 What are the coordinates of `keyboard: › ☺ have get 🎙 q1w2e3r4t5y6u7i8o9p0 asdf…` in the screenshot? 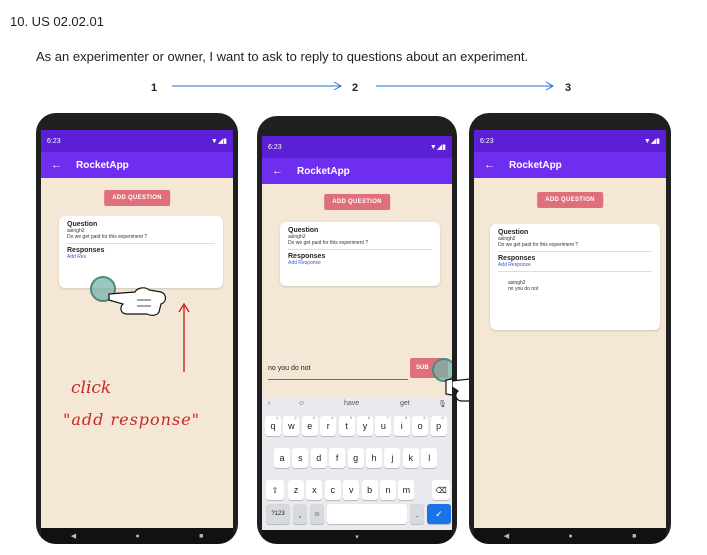 It's located at (357, 464).